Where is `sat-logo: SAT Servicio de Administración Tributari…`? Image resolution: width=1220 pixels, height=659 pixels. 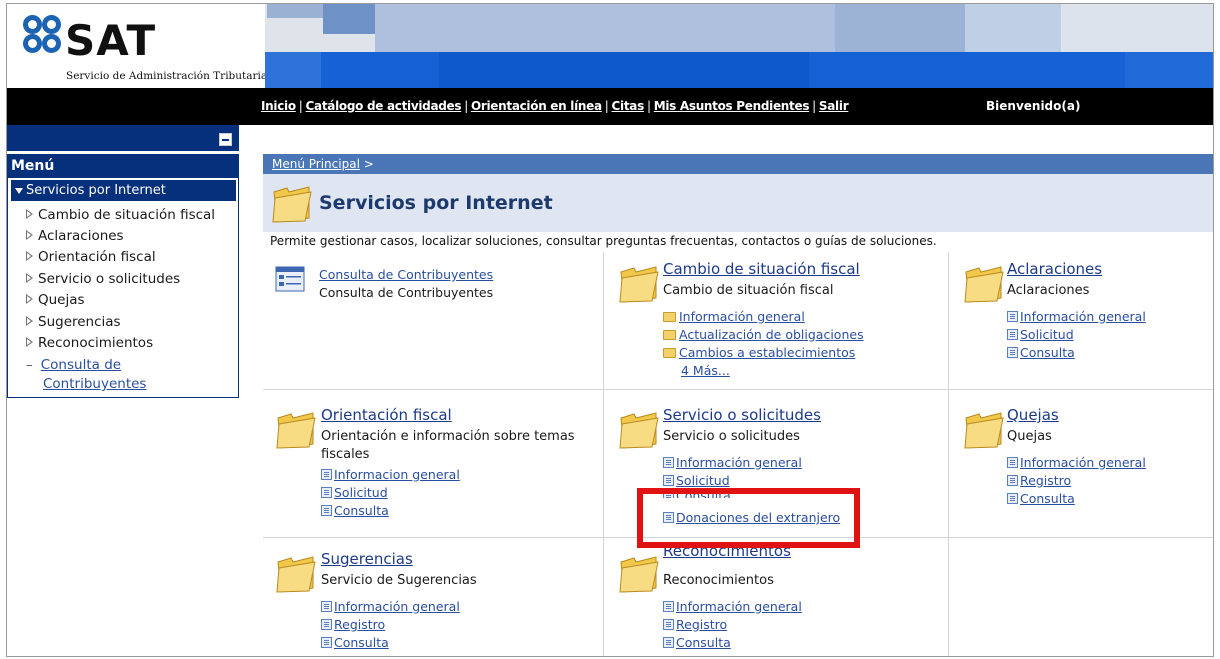
sat-logo: SAT Servicio de Administración Tributari… is located at coordinates (137, 46).